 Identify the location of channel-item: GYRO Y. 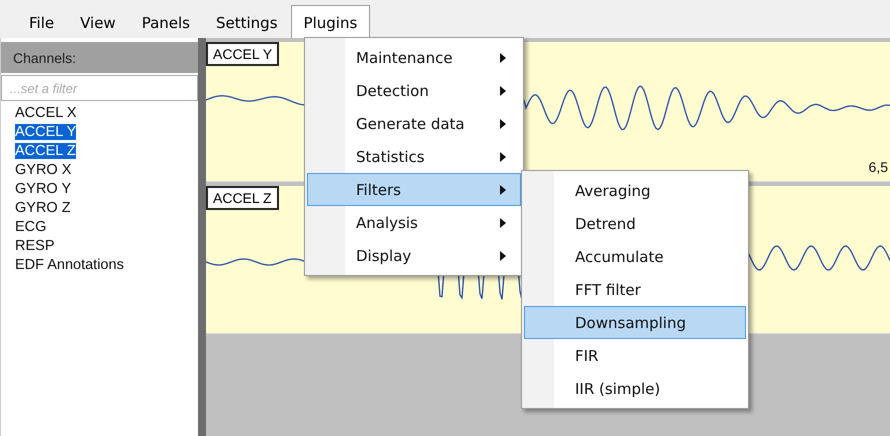
(43, 189).